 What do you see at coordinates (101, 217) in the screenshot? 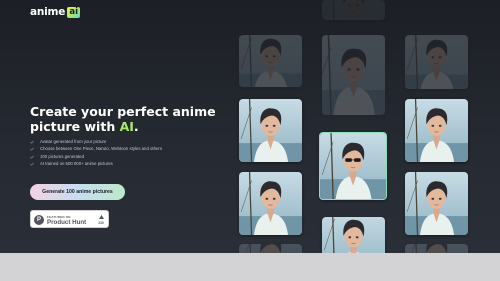
I see `upvote-arrow-icon` at bounding box center [101, 217].